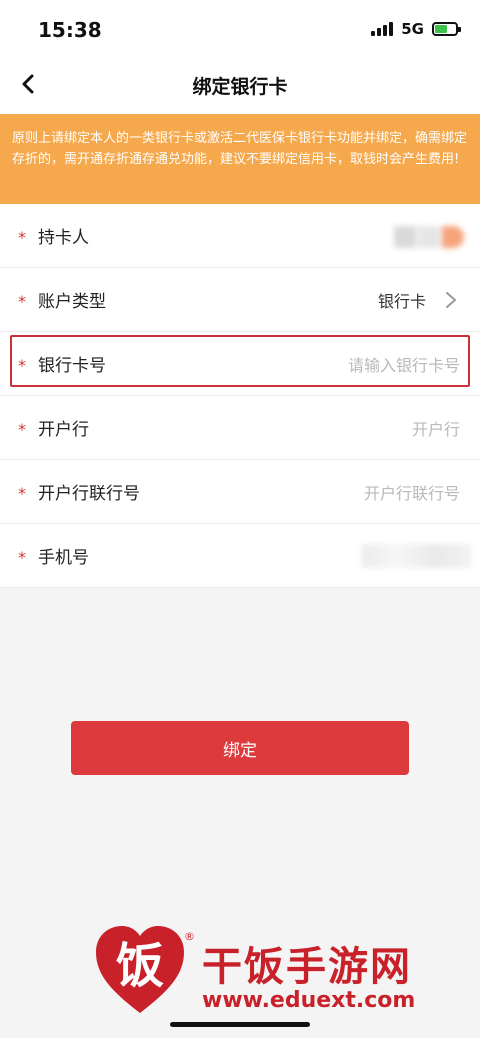 This screenshot has width=480, height=1038. I want to click on account-type-value: 银行卡, so click(402, 300).